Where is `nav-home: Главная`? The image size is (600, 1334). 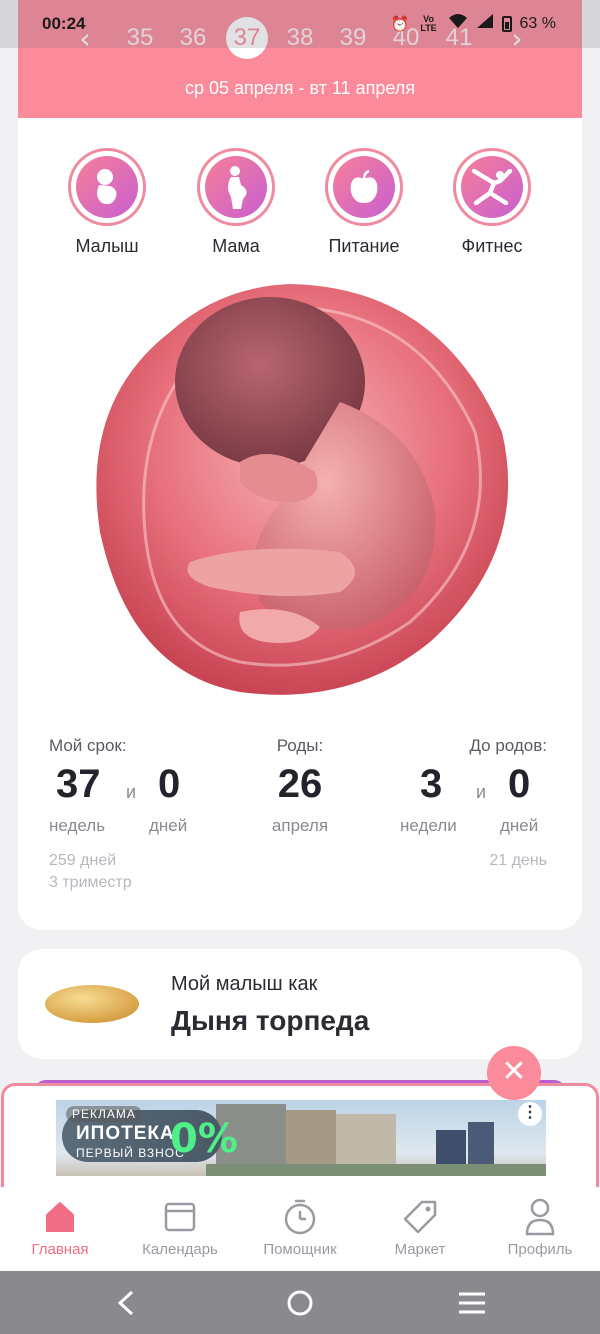
nav-home: Главная is located at coordinates (60, 1227).